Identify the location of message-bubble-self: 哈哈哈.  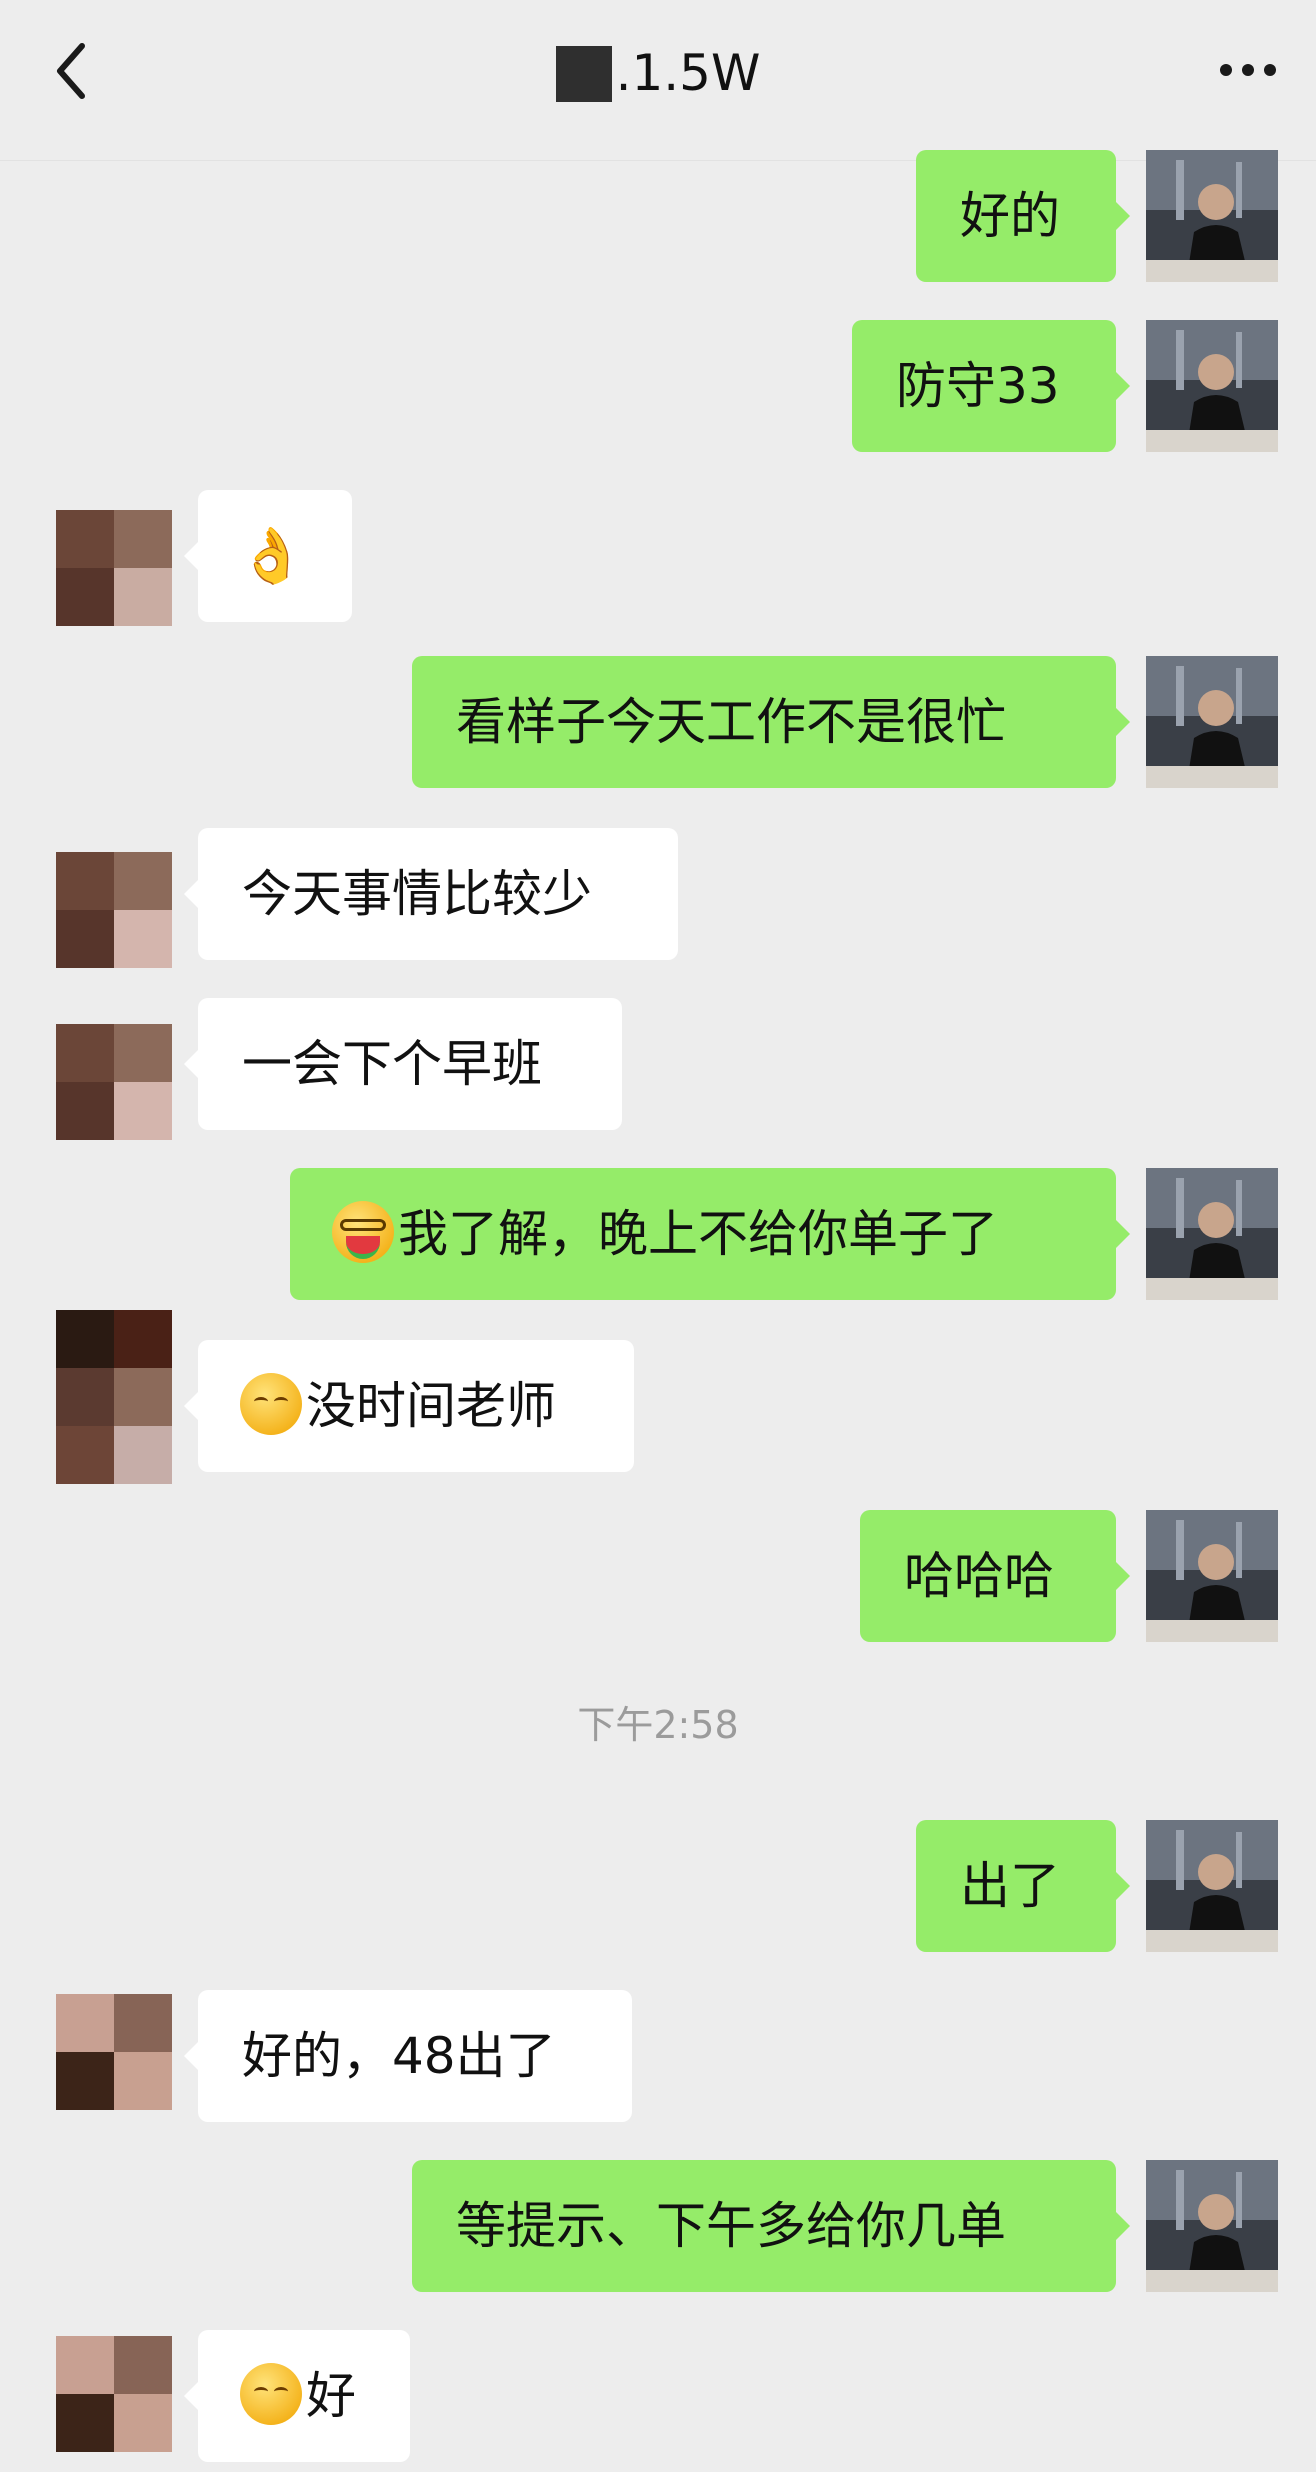
(995, 1576).